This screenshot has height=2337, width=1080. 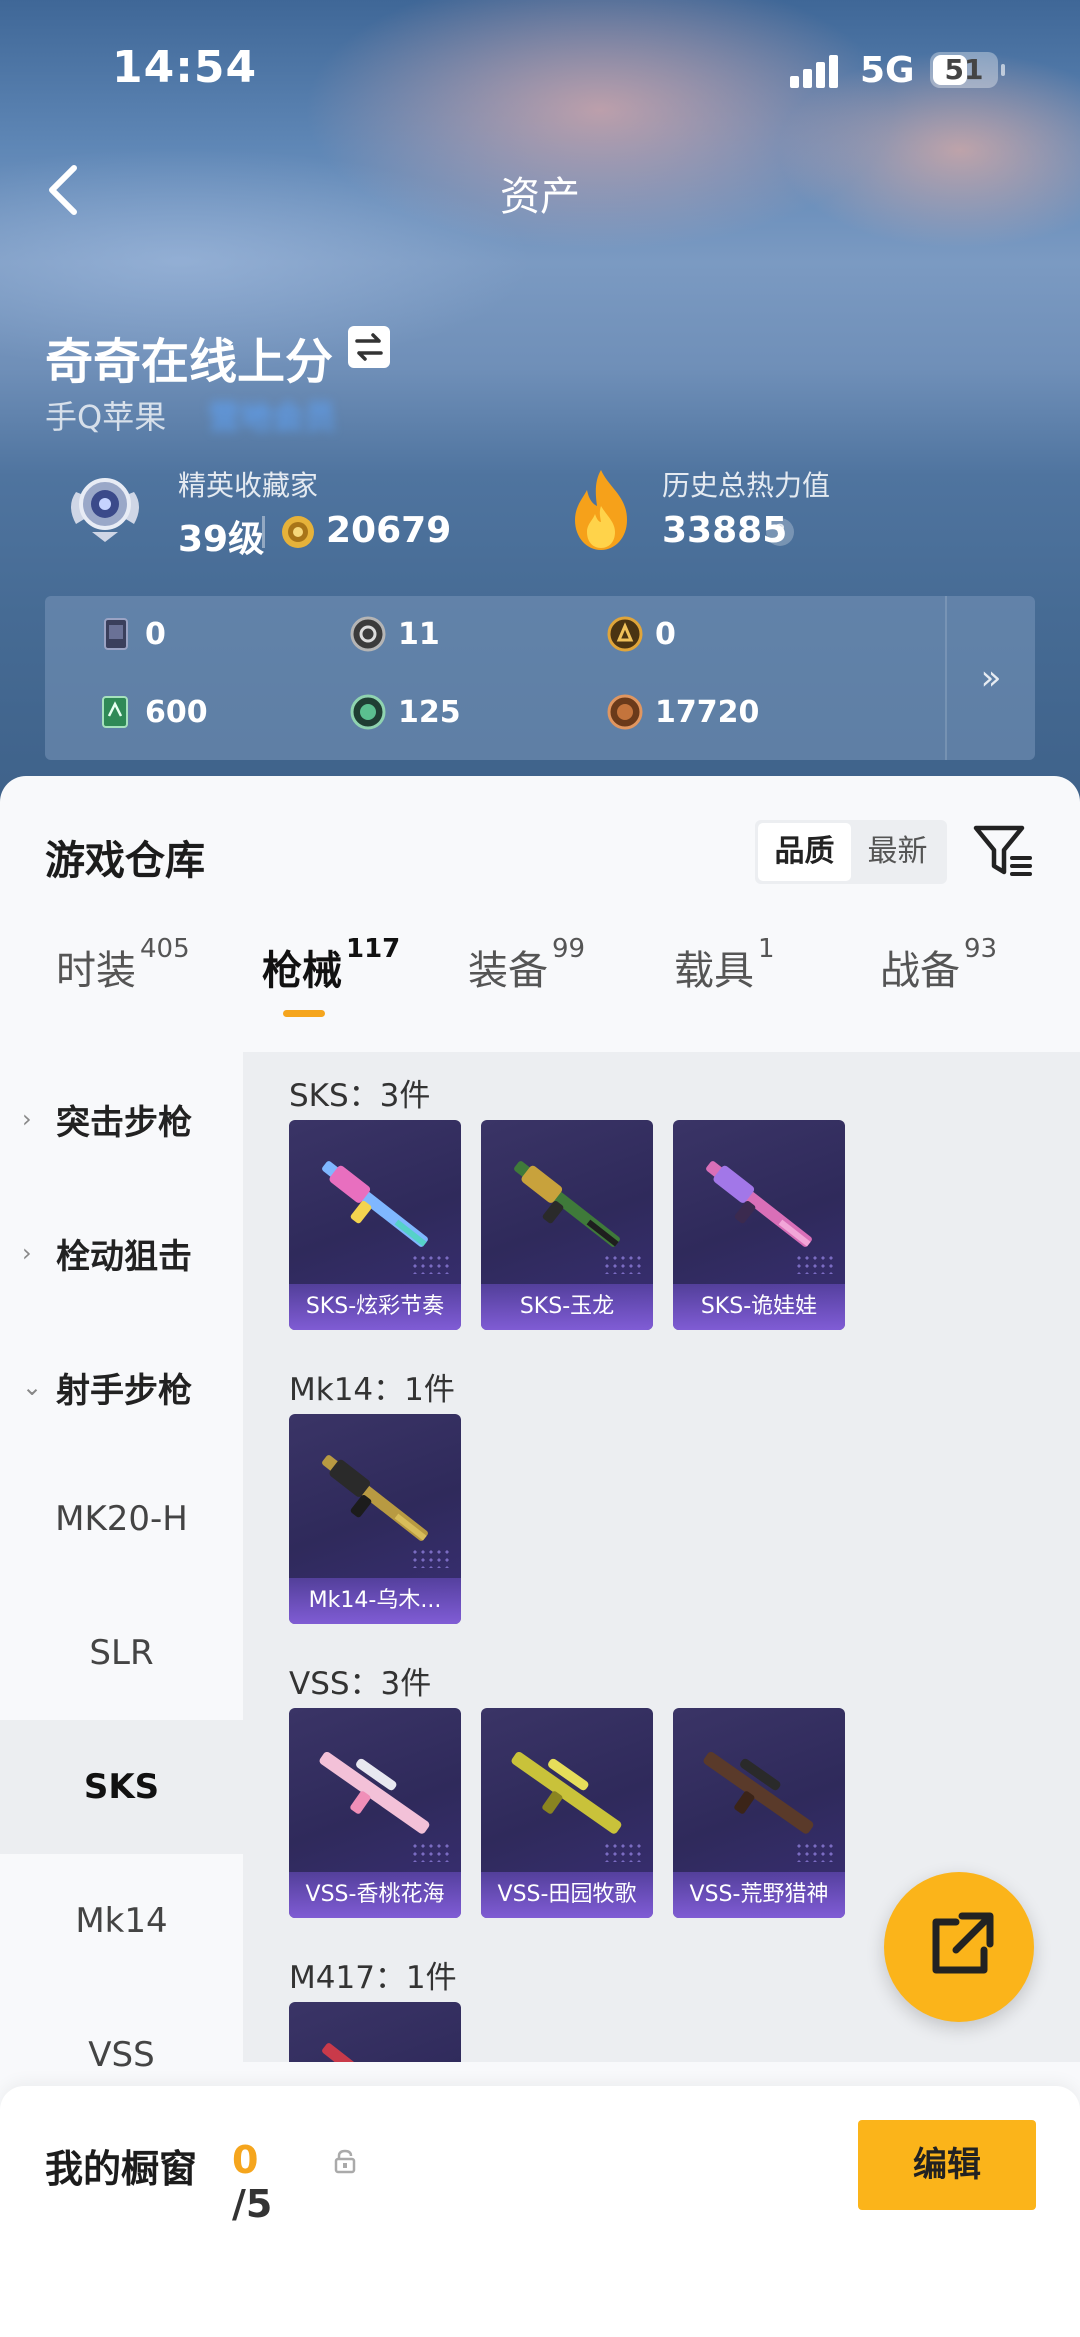 I want to click on sort-by-newest: 最新, so click(x=897, y=852).